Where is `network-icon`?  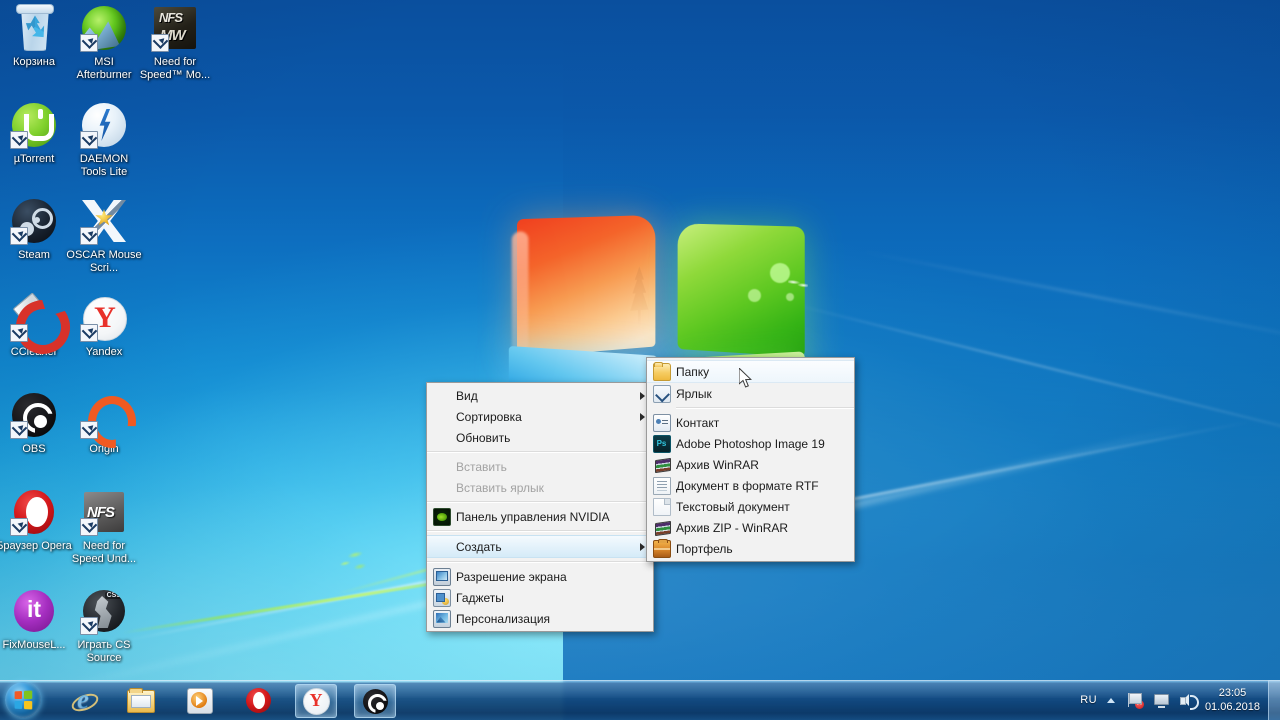 network-icon is located at coordinates (1161, 700).